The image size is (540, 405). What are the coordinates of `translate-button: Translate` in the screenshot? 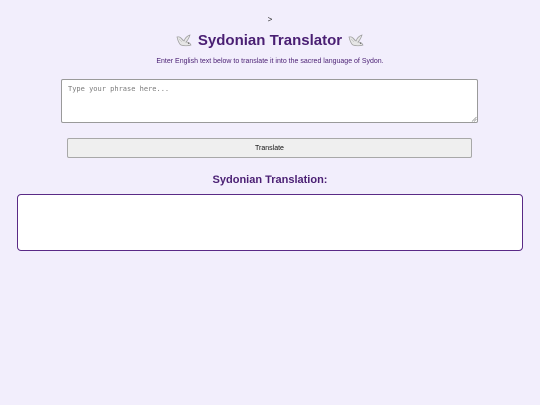 It's located at (269, 148).